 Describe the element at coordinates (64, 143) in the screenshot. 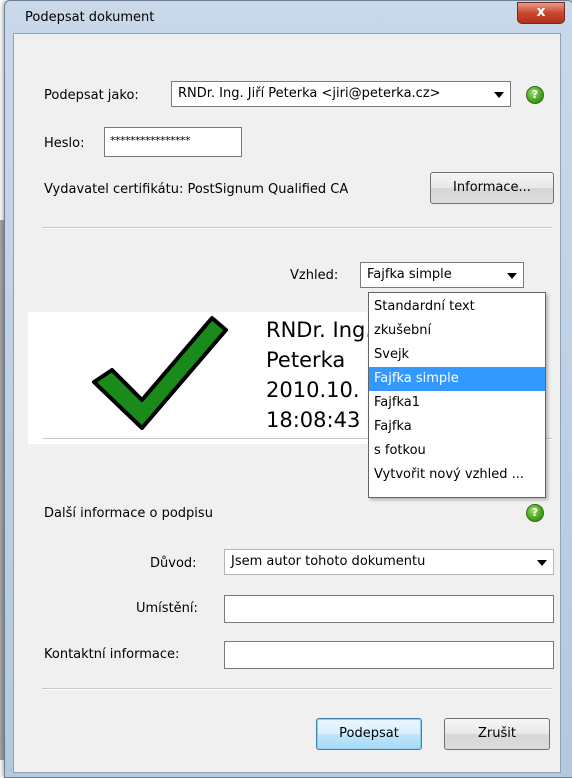

I see `password-label: Heslo:` at that location.